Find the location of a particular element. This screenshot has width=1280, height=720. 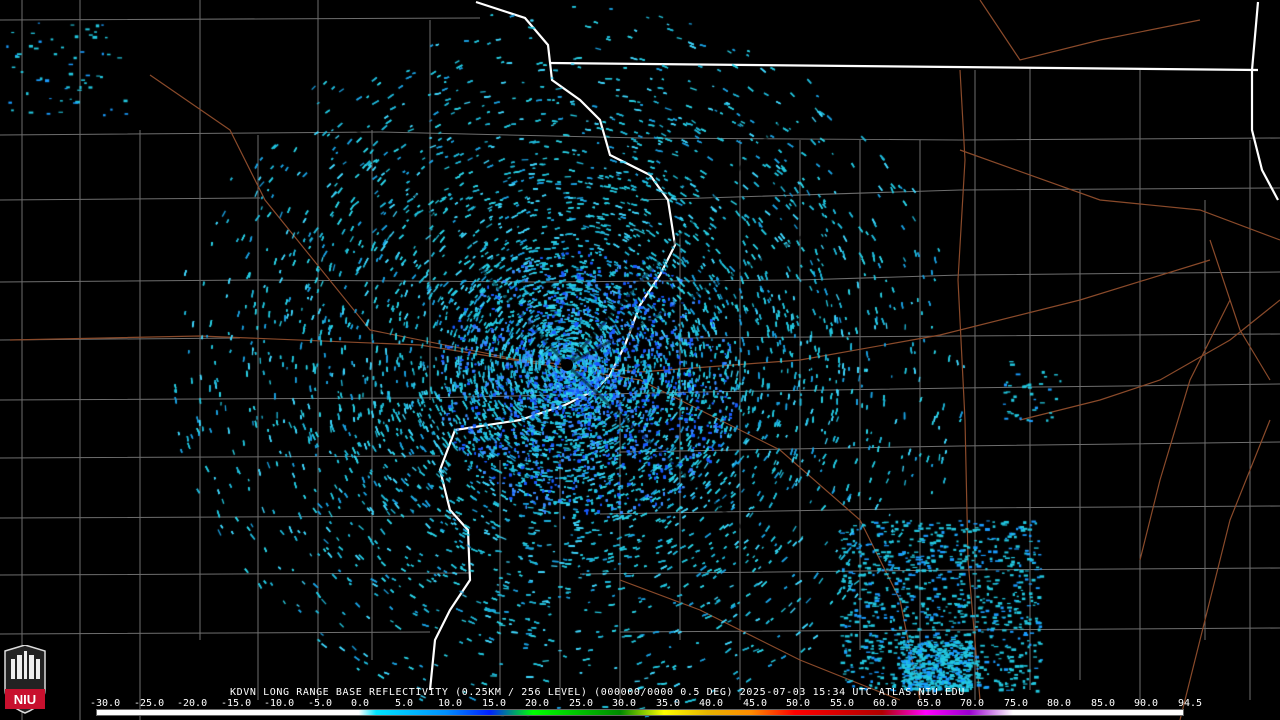

colorscale-label: 20.0 is located at coordinates (537, 703).